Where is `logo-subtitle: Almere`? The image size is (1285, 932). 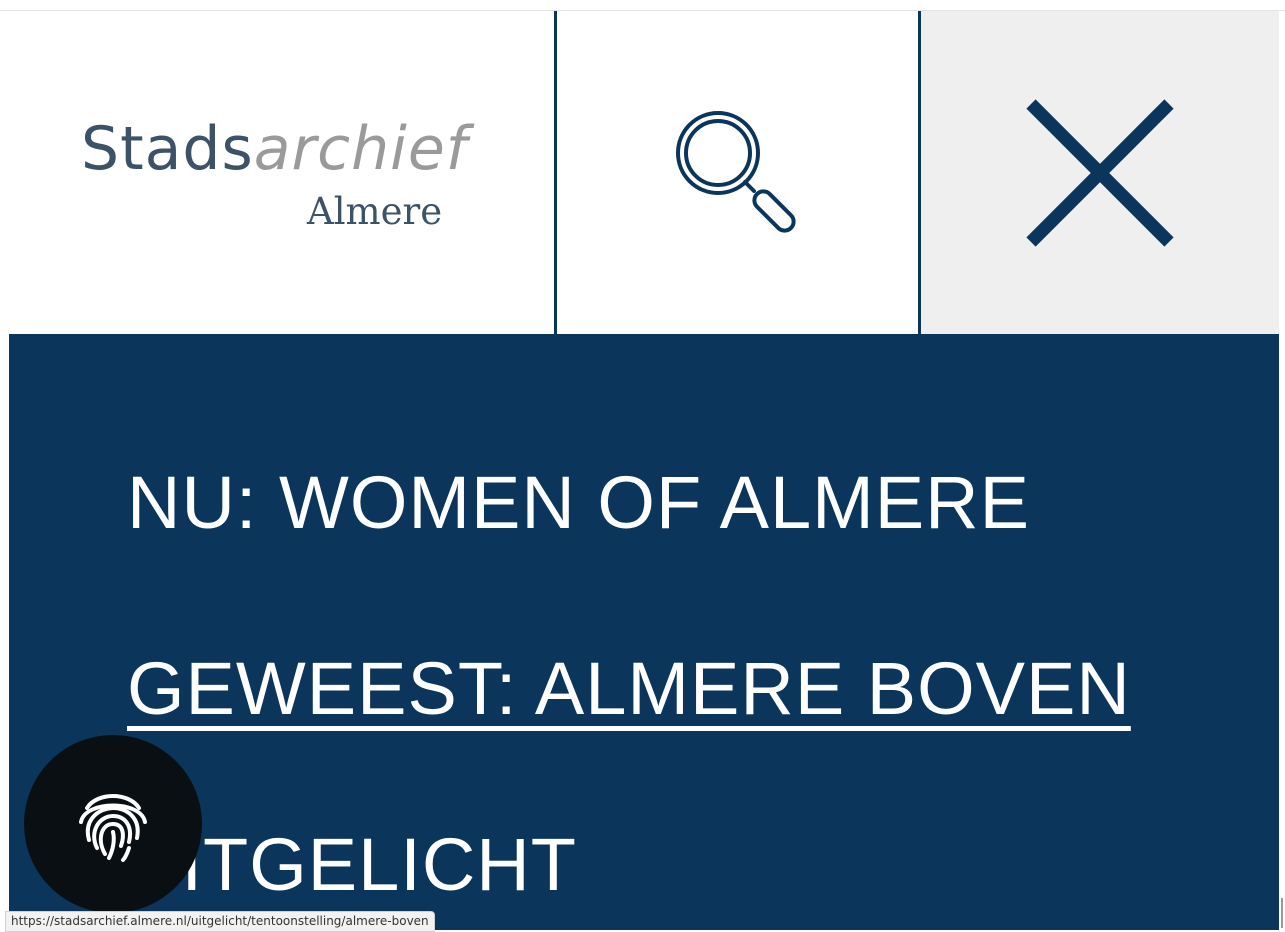
logo-subtitle: Almere is located at coordinates (375, 211).